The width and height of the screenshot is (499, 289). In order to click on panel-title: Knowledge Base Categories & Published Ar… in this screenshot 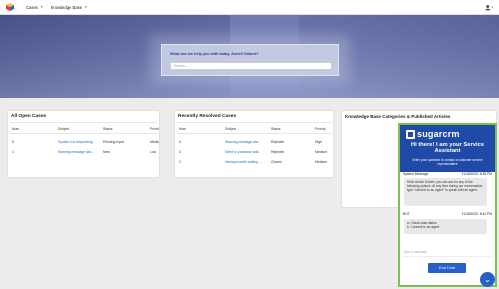, I will do `click(398, 116)`.